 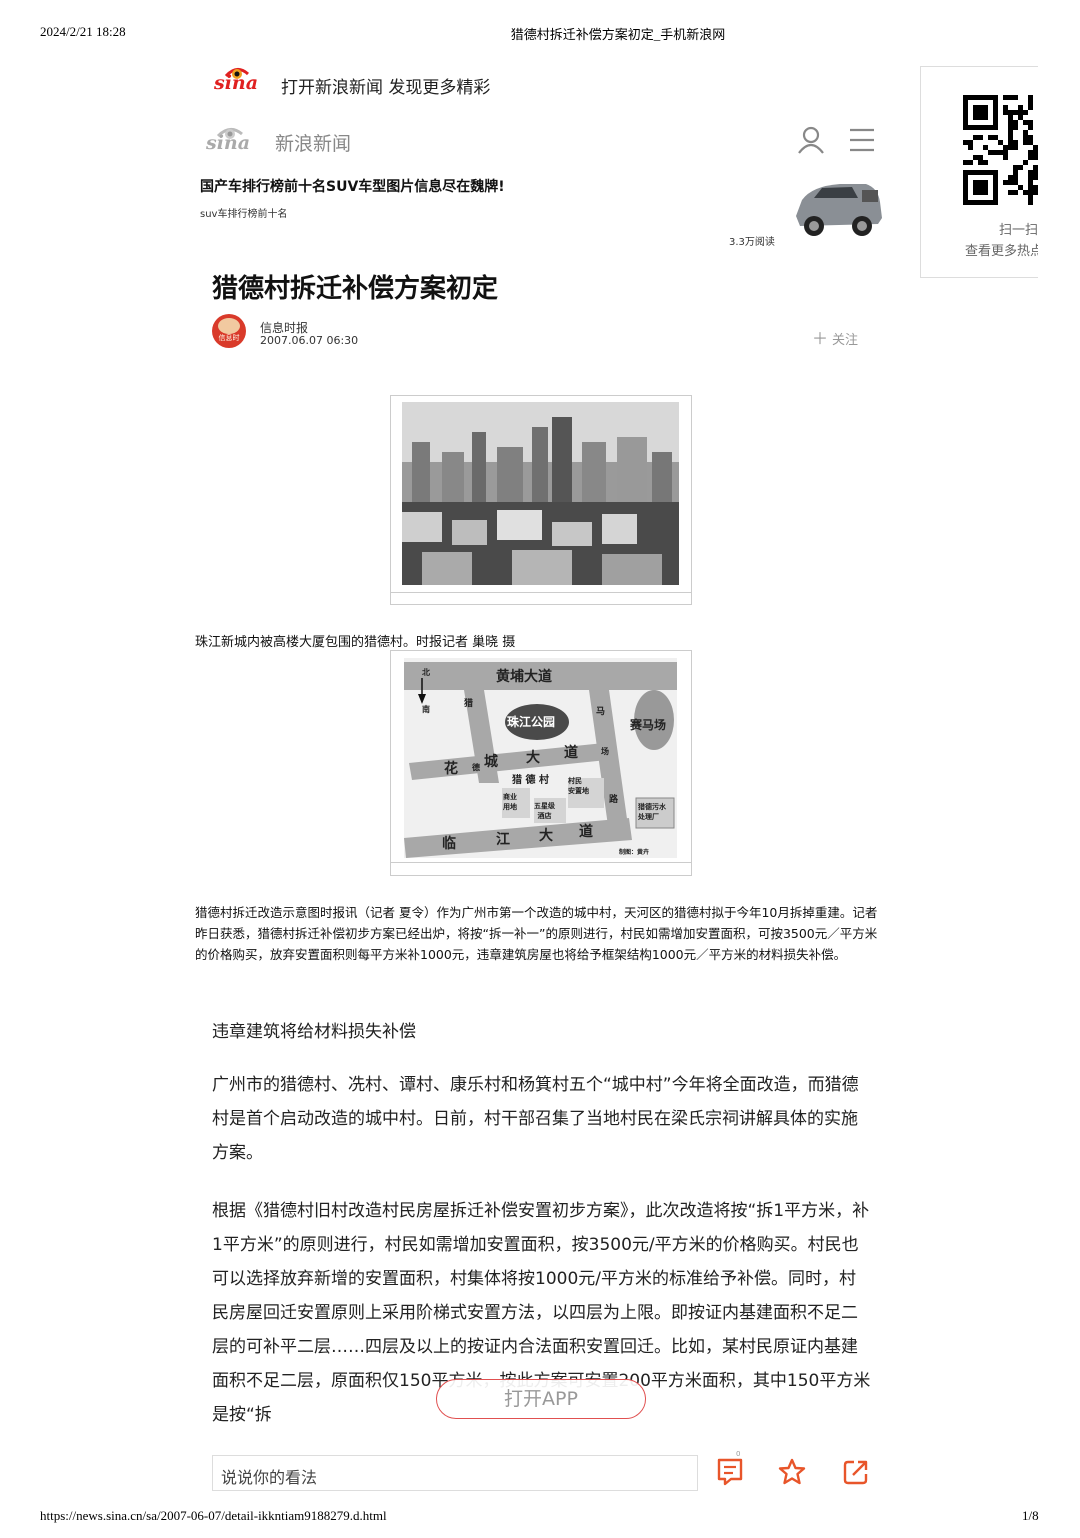 I want to click on map-linjiang-dao: 道, so click(x=586, y=832).